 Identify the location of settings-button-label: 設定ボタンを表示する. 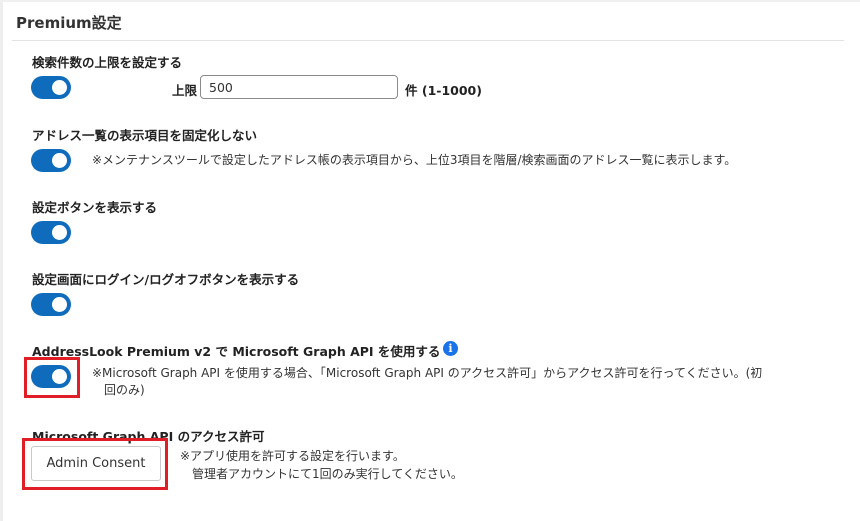
(95, 207).